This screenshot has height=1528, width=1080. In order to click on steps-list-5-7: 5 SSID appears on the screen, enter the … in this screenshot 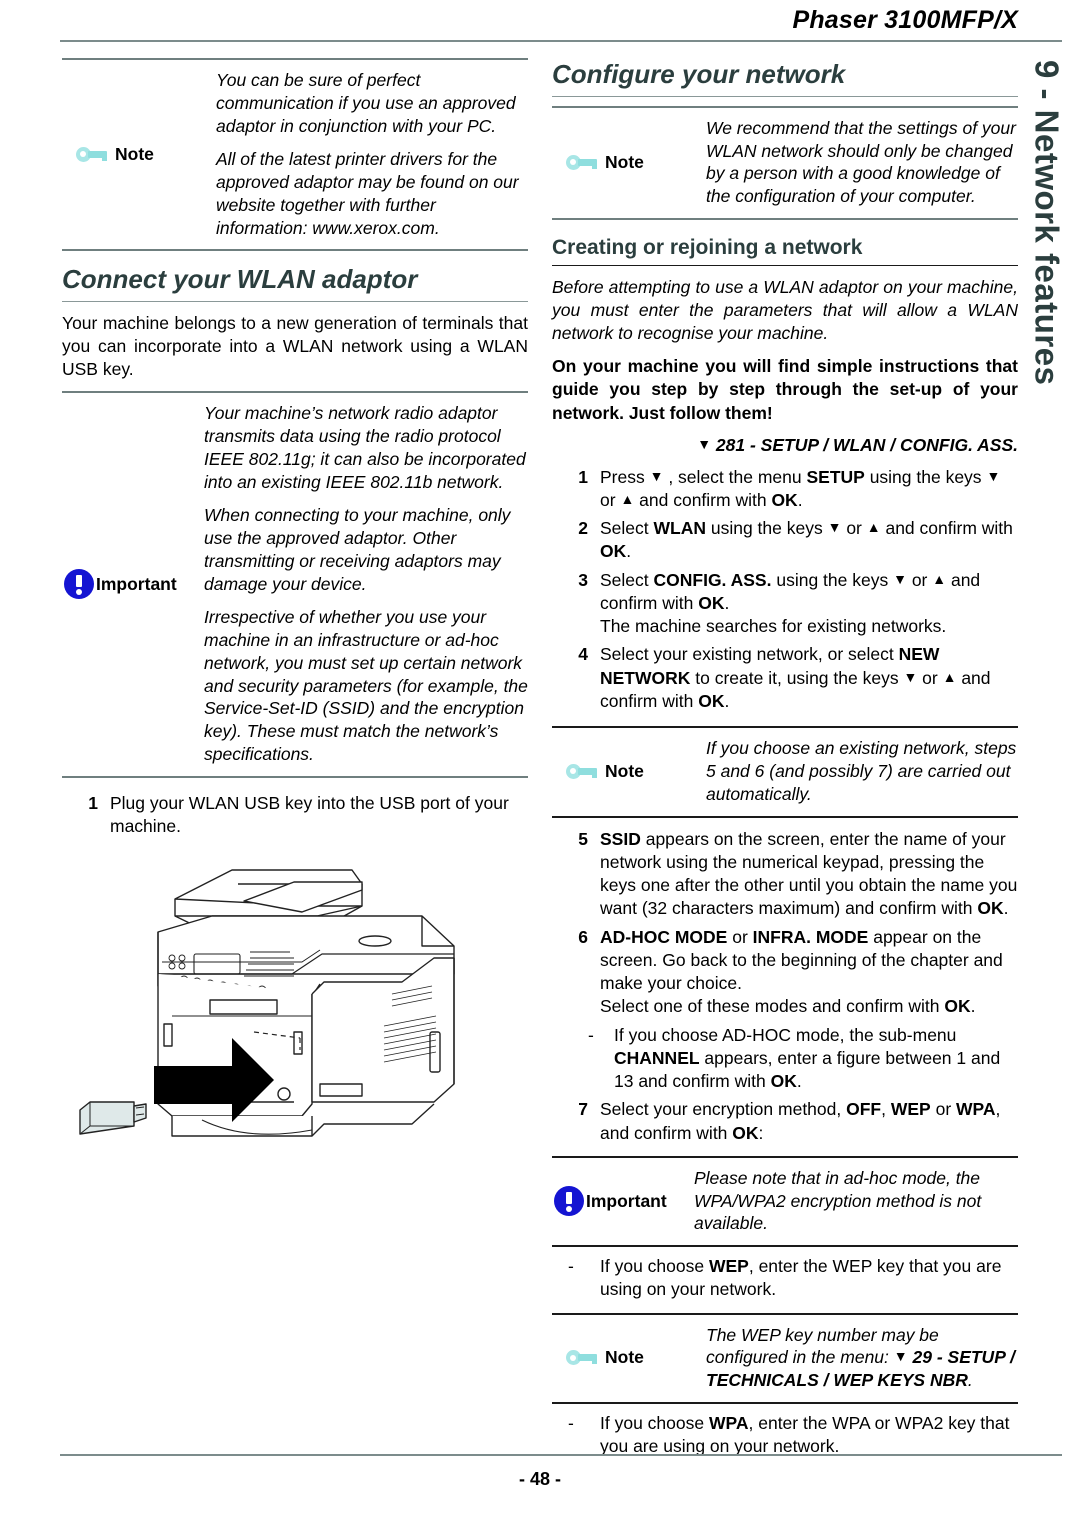, I will do `click(785, 923)`.